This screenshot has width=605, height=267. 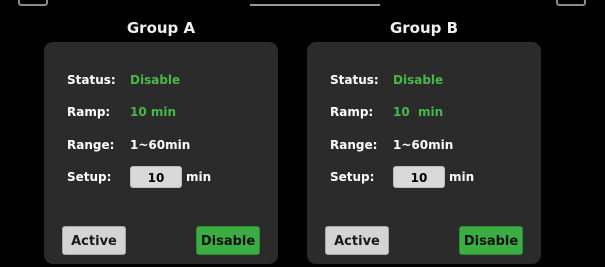 I want to click on group-b-title: Group B, so click(x=424, y=28).